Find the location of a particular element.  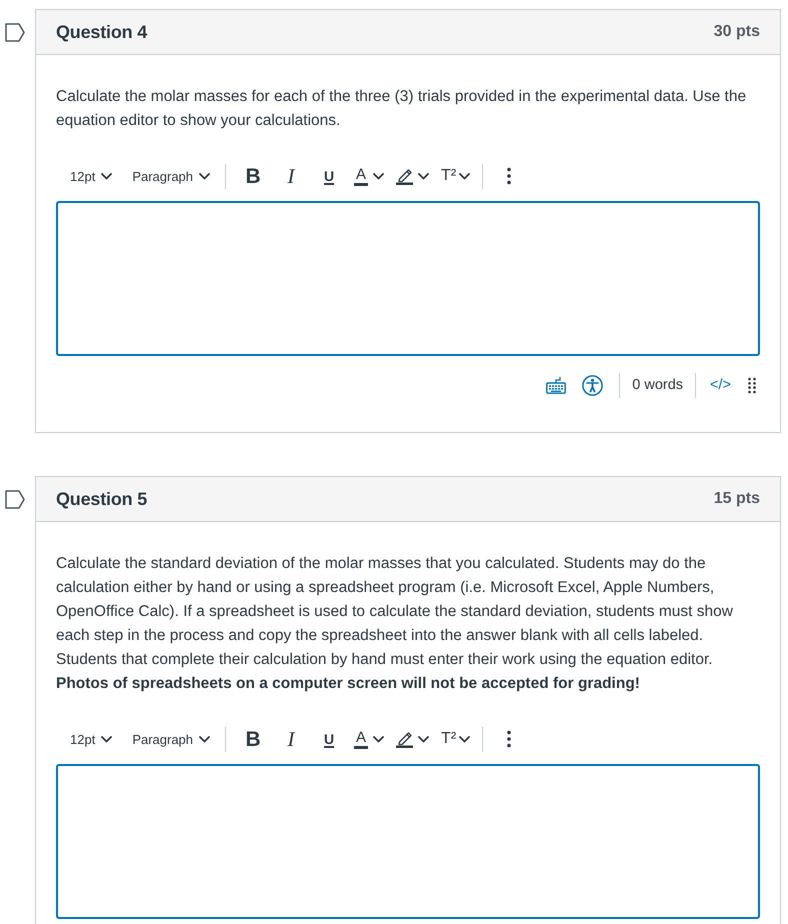

keyboard-icon is located at coordinates (556, 385).